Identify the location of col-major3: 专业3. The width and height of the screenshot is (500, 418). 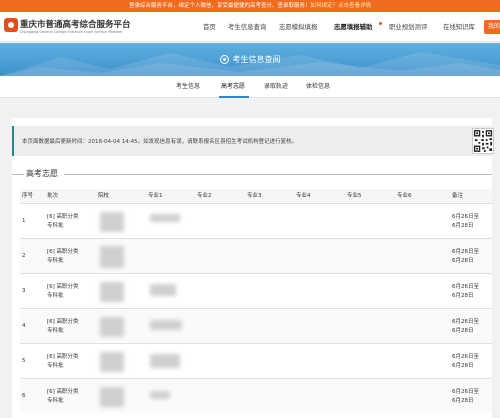
(254, 196).